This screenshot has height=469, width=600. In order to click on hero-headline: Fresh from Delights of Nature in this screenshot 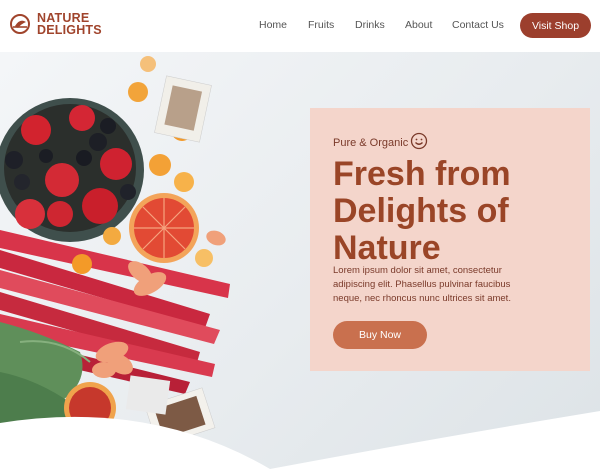, I will do `click(422, 211)`.